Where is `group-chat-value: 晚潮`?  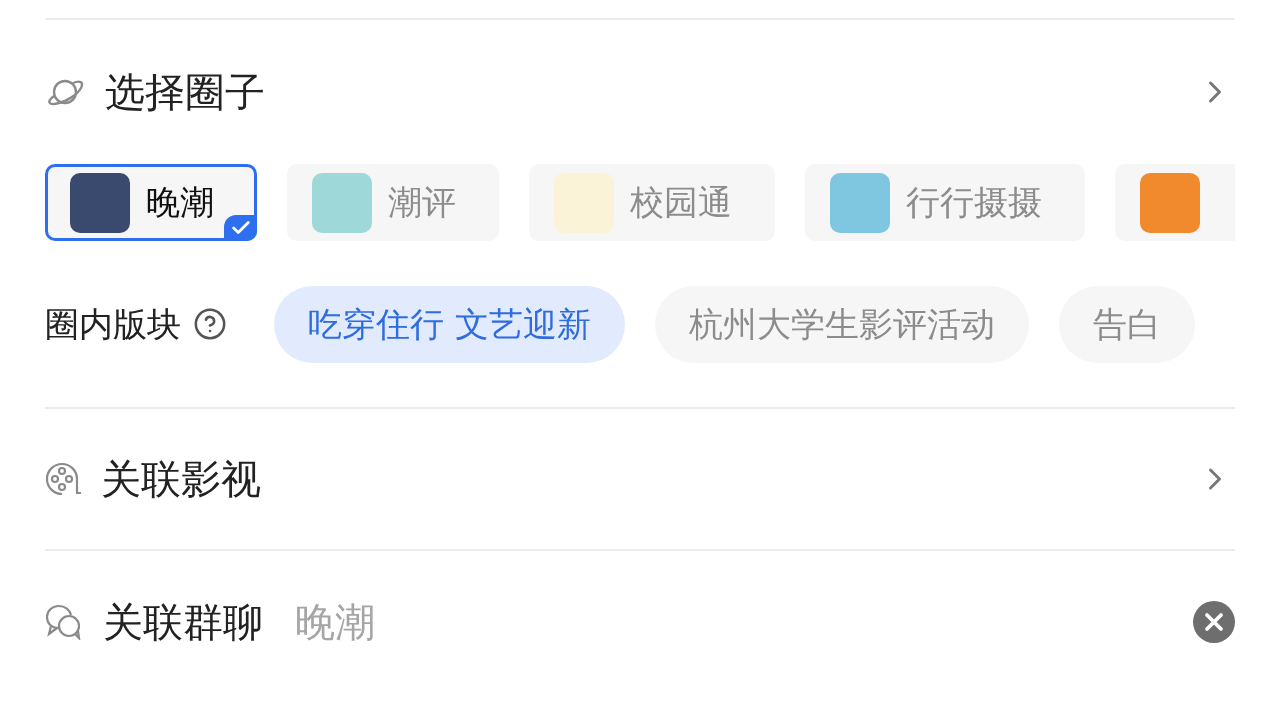
group-chat-value: 晚潮 is located at coordinates (335, 622).